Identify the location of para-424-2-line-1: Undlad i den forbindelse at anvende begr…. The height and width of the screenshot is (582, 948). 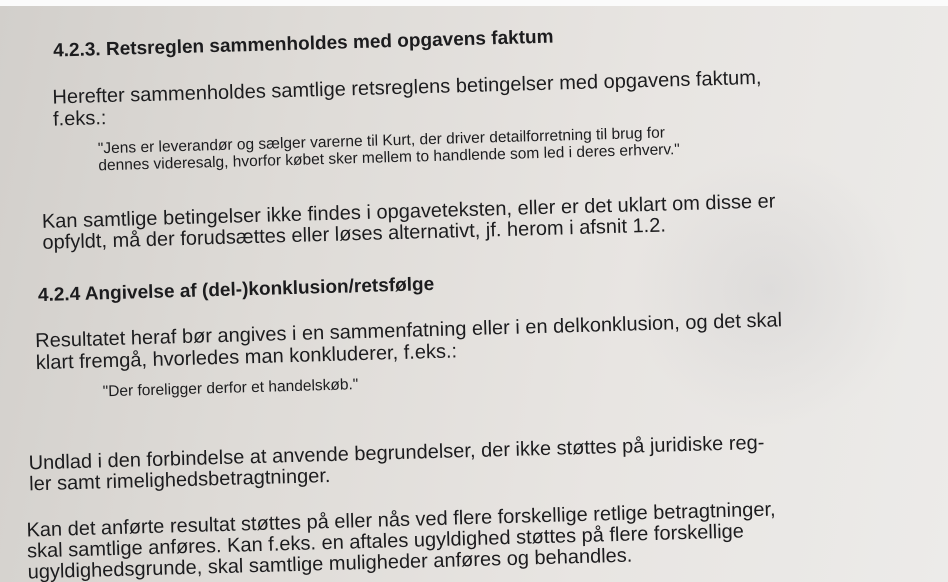
(396, 453).